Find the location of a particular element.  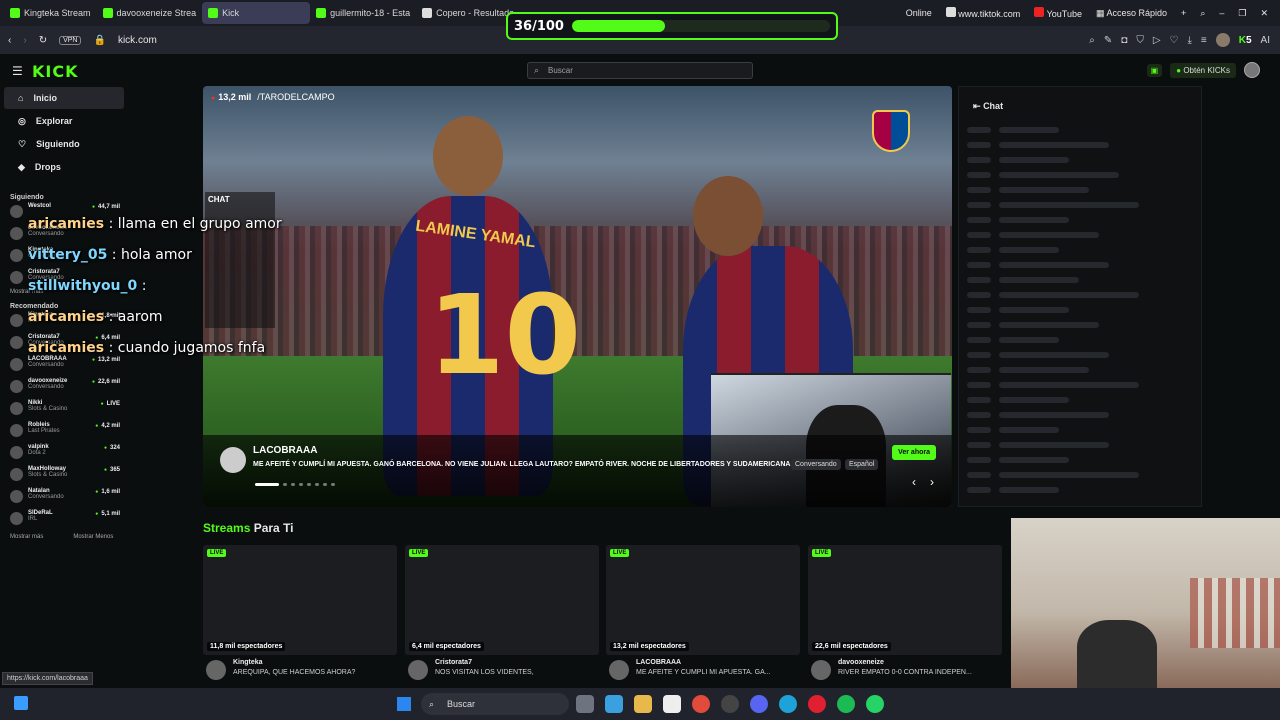

chrome-icon is located at coordinates (701, 704).